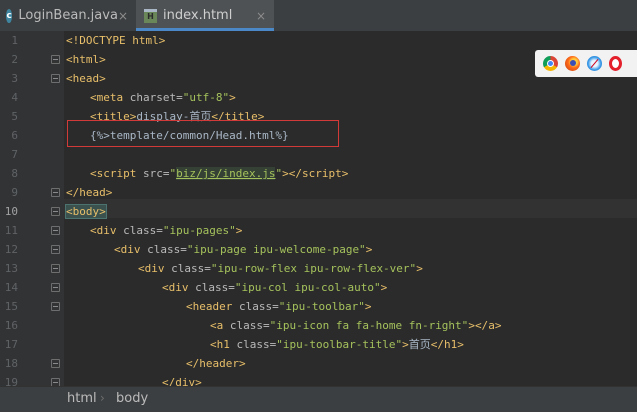  I want to click on code-line: 17 <h1 class="ipu-toolbar-title">首页</h1>, so click(318, 344).